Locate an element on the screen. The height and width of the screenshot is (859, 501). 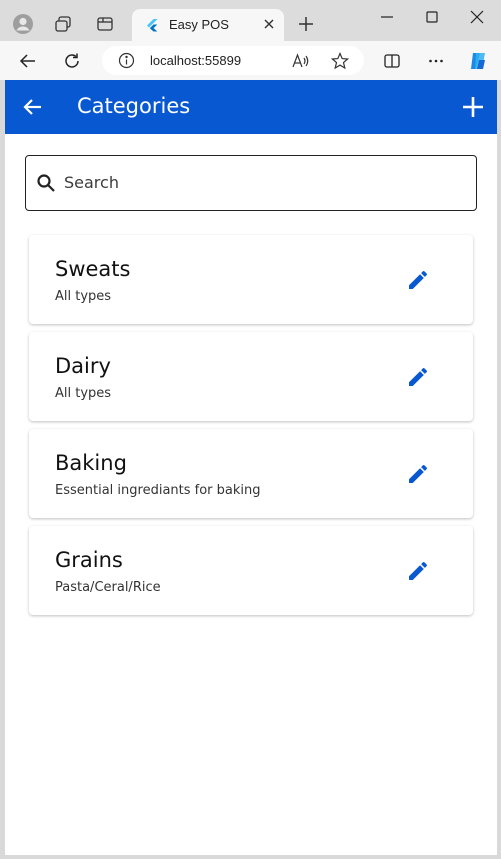
back-arrow-icon is located at coordinates (33, 107).